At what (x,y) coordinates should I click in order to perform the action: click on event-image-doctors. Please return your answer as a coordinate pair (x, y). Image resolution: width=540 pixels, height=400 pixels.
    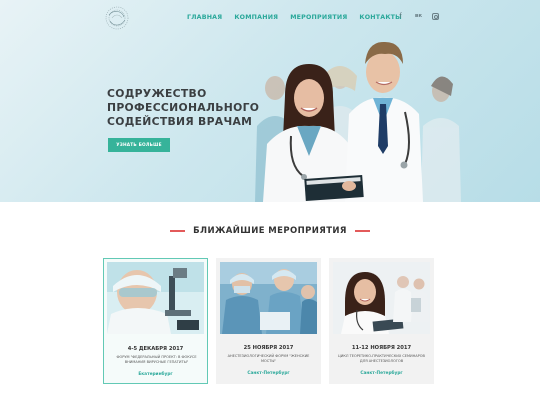
    Looking at the image, I should click on (381, 298).